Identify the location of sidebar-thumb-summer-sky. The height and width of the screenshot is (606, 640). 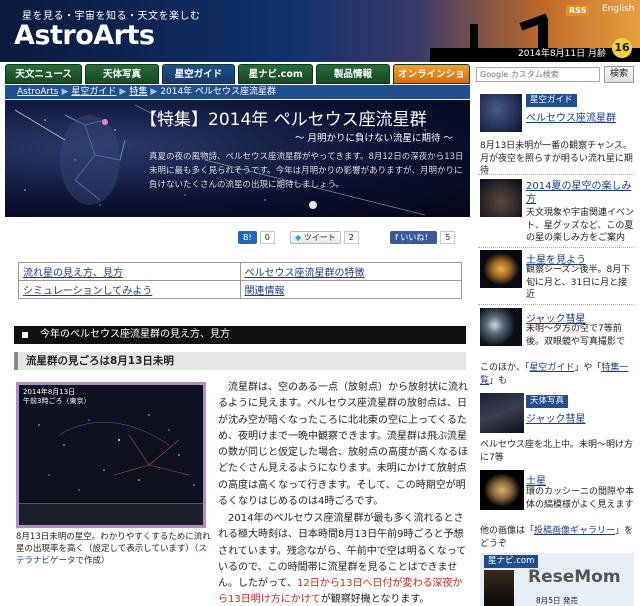
(501, 198).